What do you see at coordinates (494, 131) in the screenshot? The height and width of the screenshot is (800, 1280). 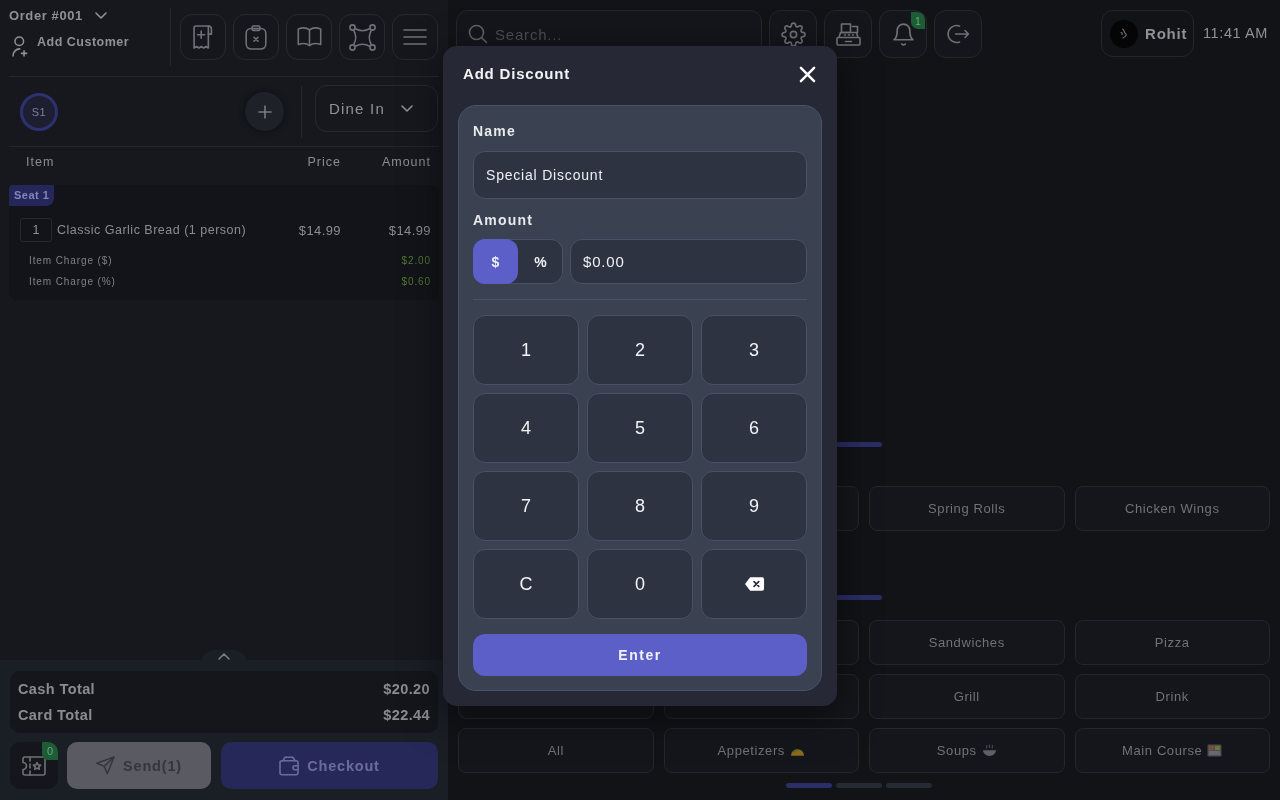 I see `field-label: Name` at bounding box center [494, 131].